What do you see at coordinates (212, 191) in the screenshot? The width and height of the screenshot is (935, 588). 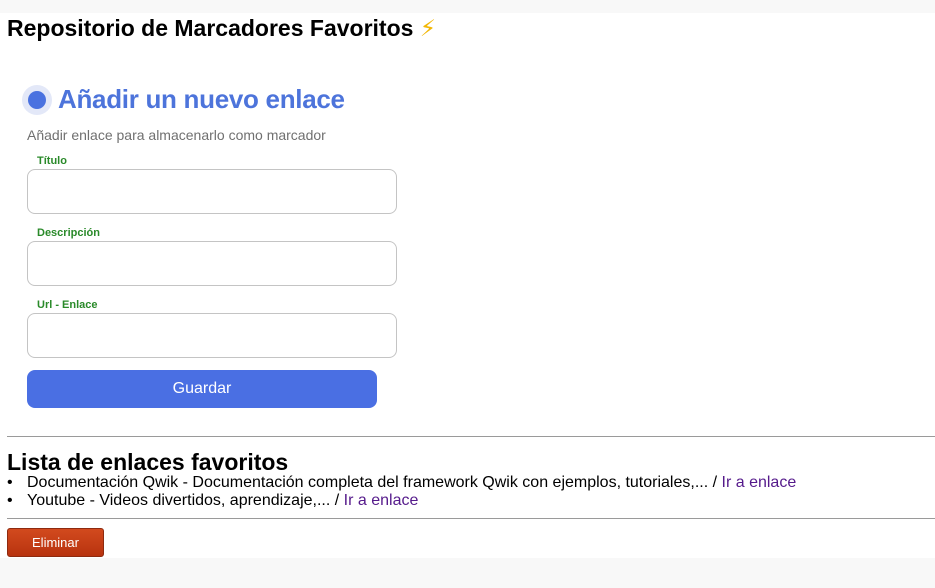 I see `title-input` at bounding box center [212, 191].